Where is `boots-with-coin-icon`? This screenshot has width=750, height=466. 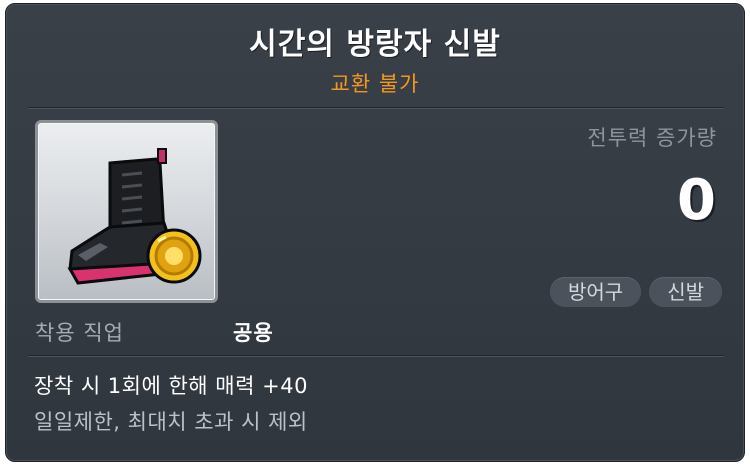 boots-with-coin-icon is located at coordinates (134, 216).